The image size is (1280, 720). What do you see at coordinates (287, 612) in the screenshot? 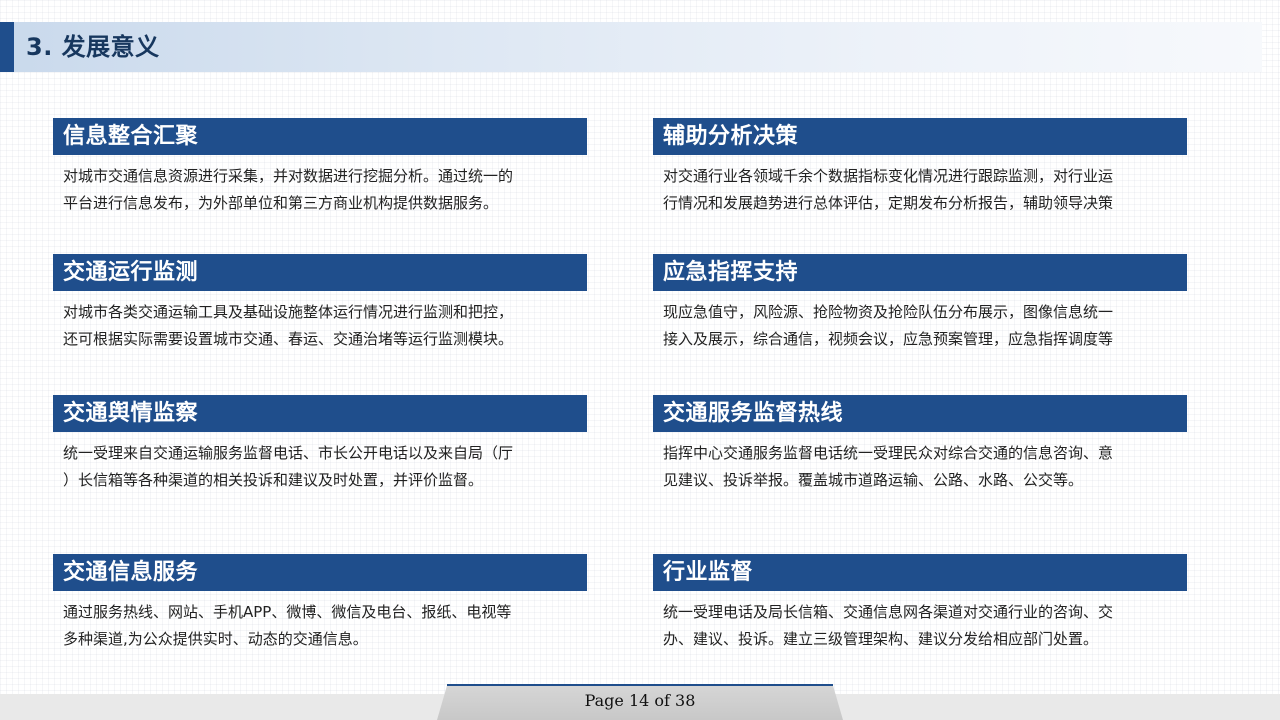
I see `description-line: 通过服务热线、网站、手机APP、微博、微信及电台、报纸、电视等` at bounding box center [287, 612].